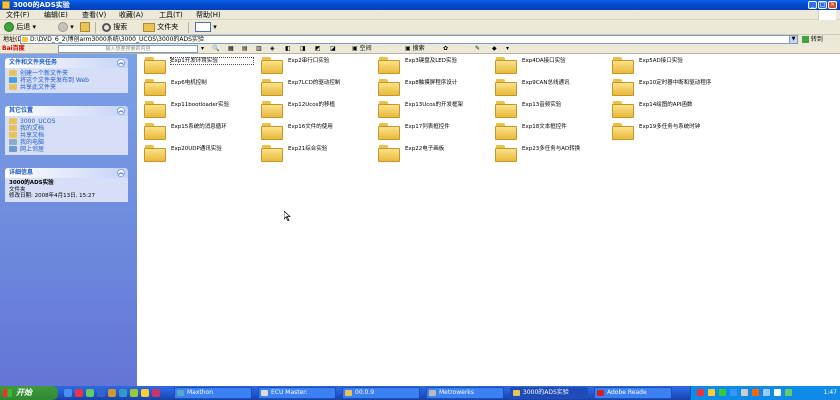 Image resolution: width=840 pixels, height=400 pixels. Describe the element at coordinates (445, 49) in the screenshot. I see `baidu-flower-icon: ✿` at that location.